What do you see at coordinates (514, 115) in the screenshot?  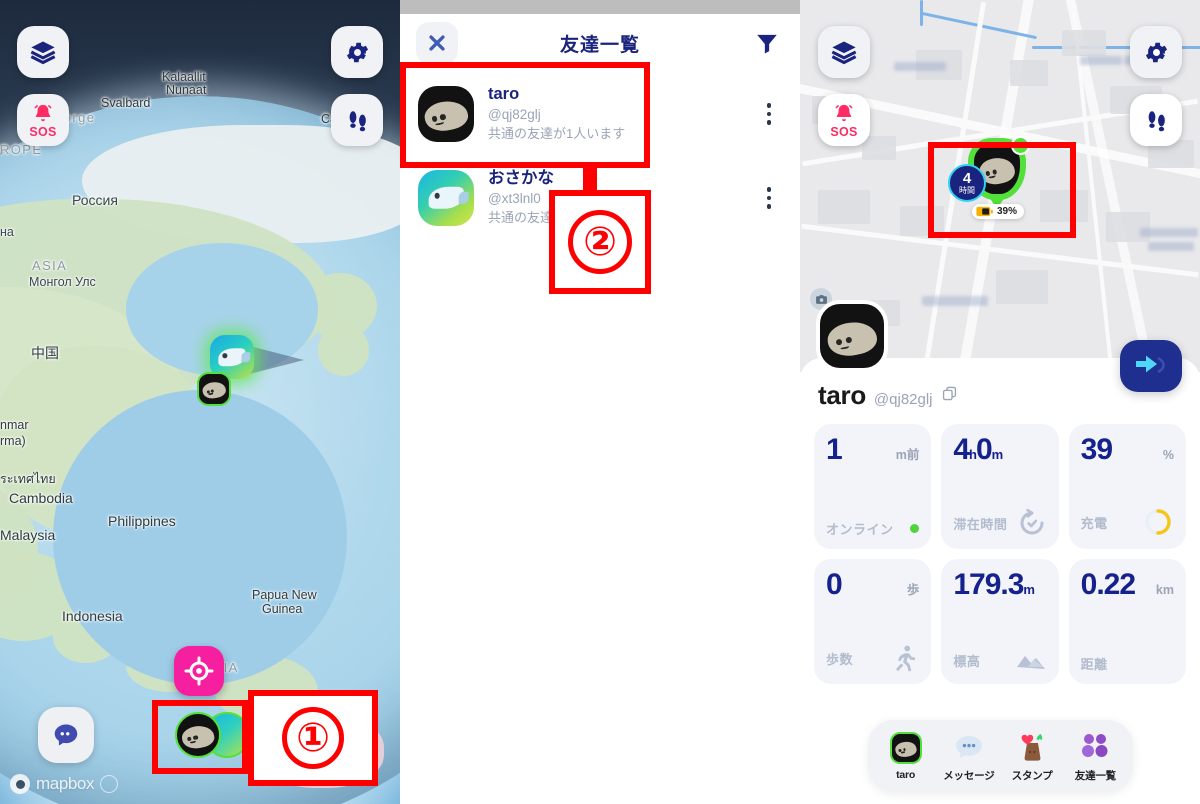 I see `friend-handle: @qj82glj` at bounding box center [514, 115].